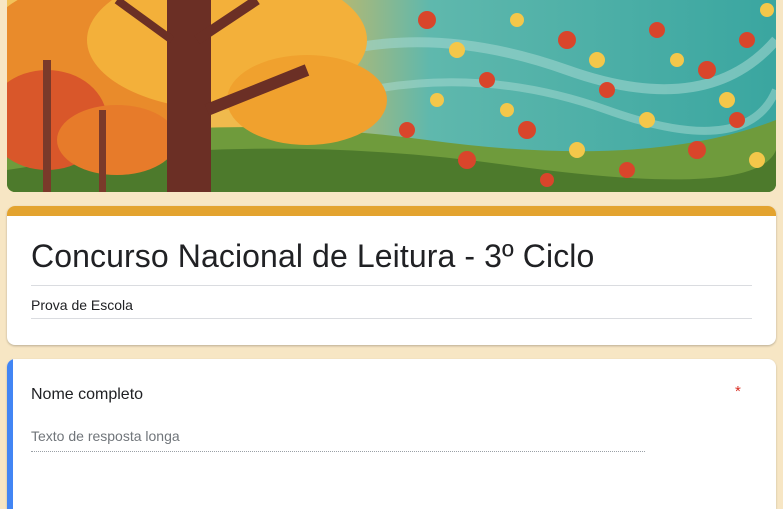  What do you see at coordinates (391, 318) in the screenshot?
I see `description-divider` at bounding box center [391, 318].